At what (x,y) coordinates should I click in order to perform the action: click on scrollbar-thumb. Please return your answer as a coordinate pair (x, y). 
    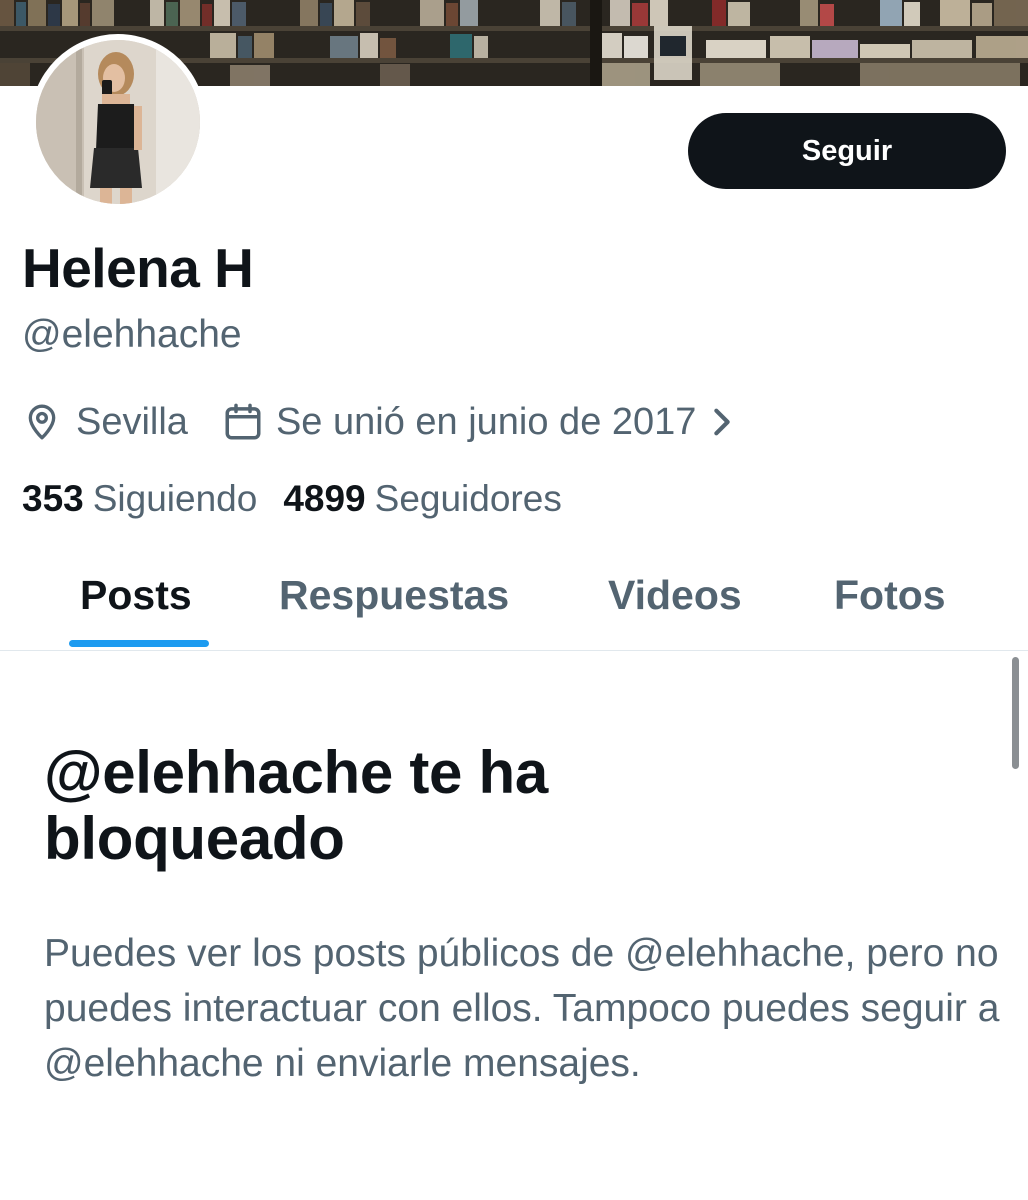
    Looking at the image, I should click on (1015, 713).